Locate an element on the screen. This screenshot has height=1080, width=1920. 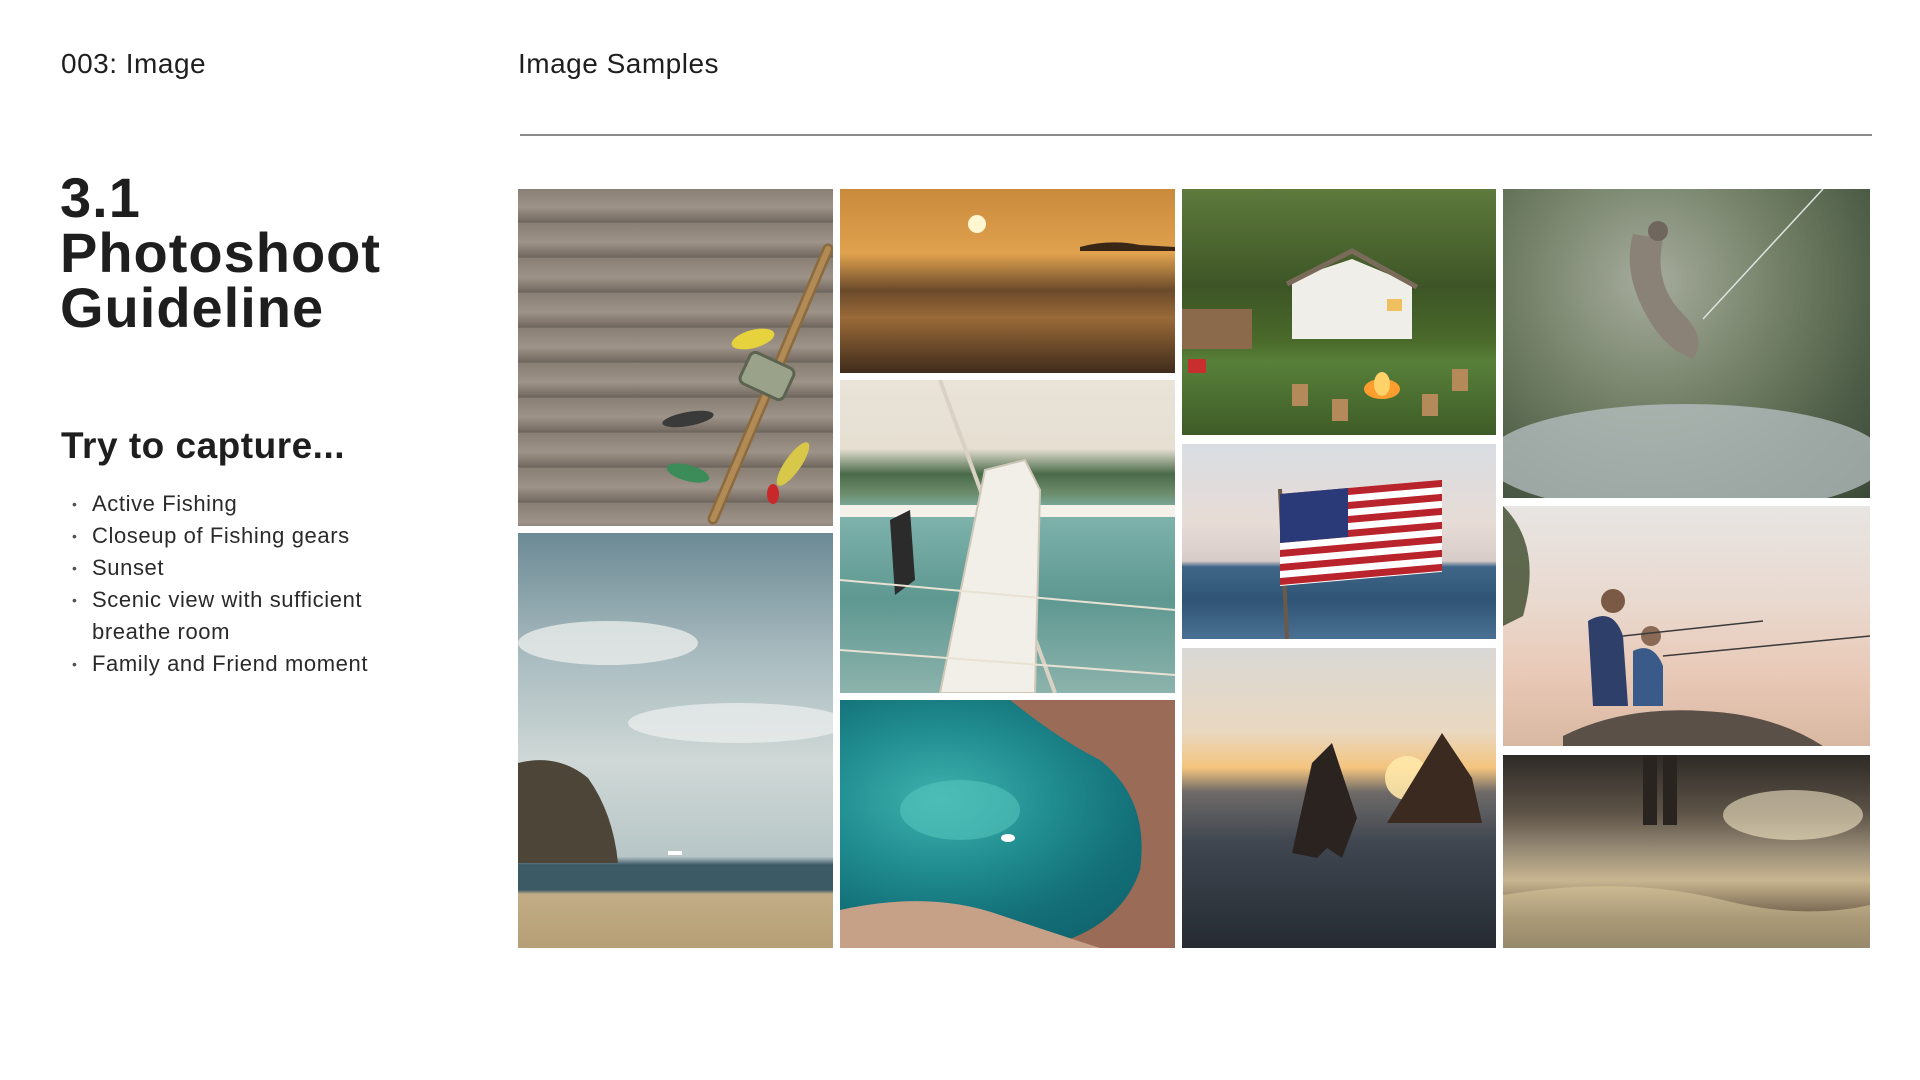
guideline-title-line: Guideline is located at coordinates (192, 307).